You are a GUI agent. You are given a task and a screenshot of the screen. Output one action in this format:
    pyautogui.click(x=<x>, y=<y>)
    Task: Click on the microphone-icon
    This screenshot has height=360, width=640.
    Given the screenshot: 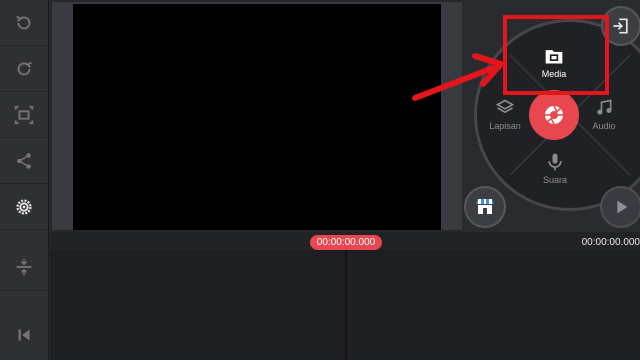 What is the action you would take?
    pyautogui.click(x=555, y=162)
    